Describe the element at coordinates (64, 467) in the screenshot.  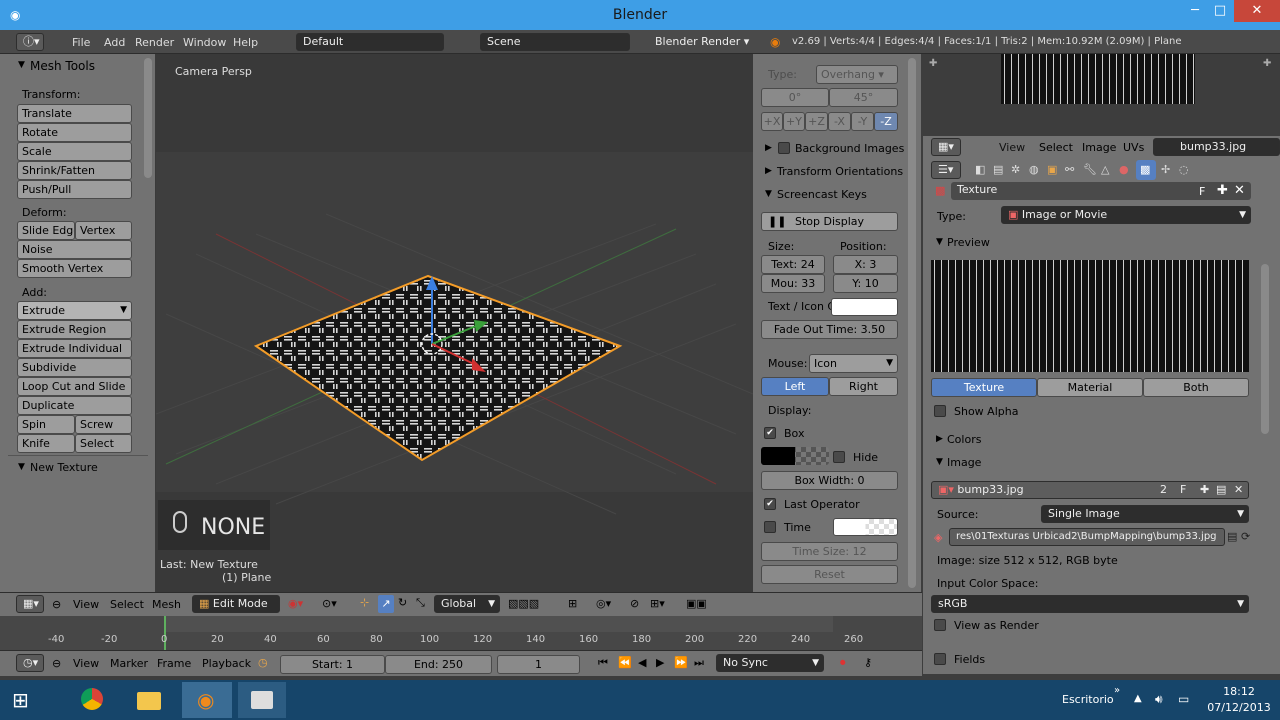
I see `new-texture-header: New Texture` at that location.